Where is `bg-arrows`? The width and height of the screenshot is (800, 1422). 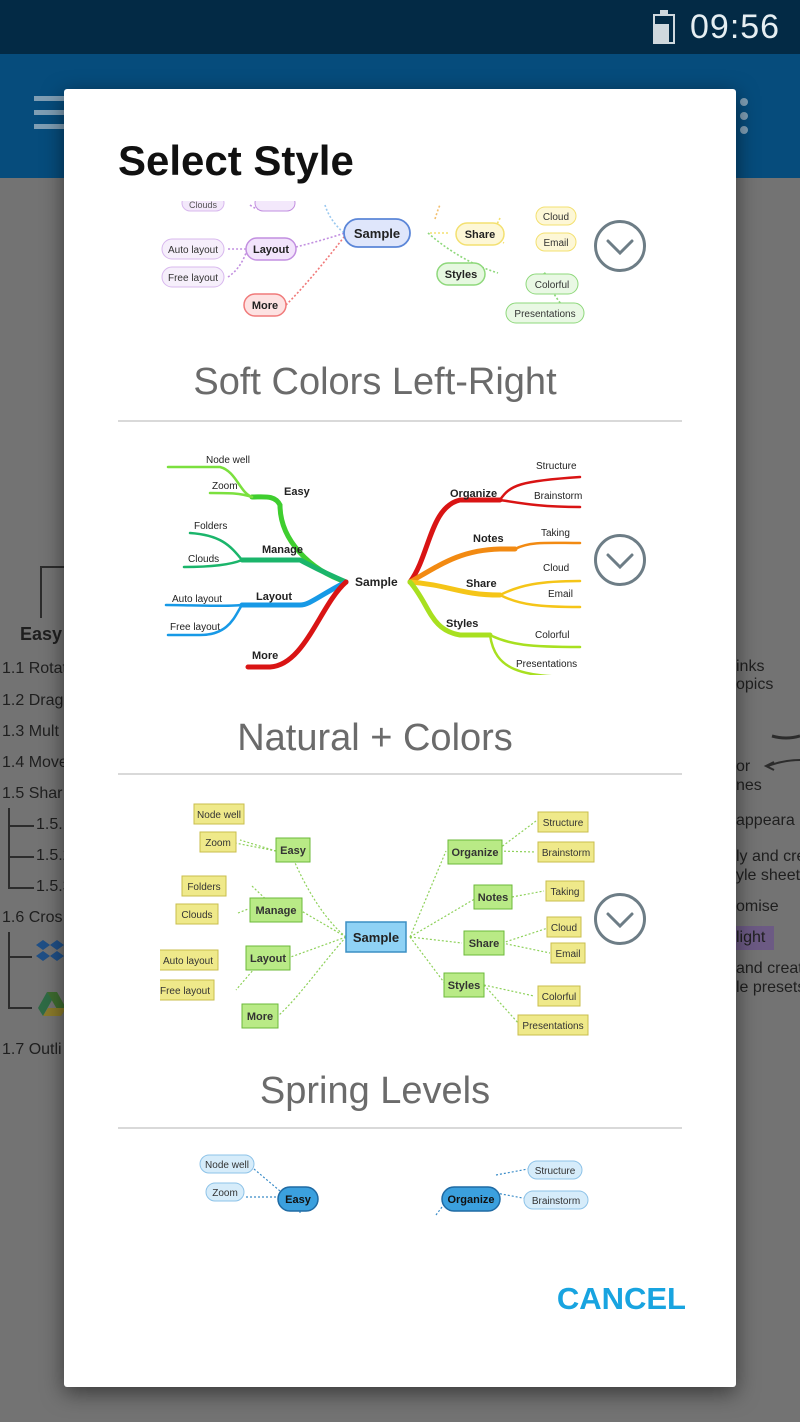 bg-arrows is located at coordinates (781, 752).